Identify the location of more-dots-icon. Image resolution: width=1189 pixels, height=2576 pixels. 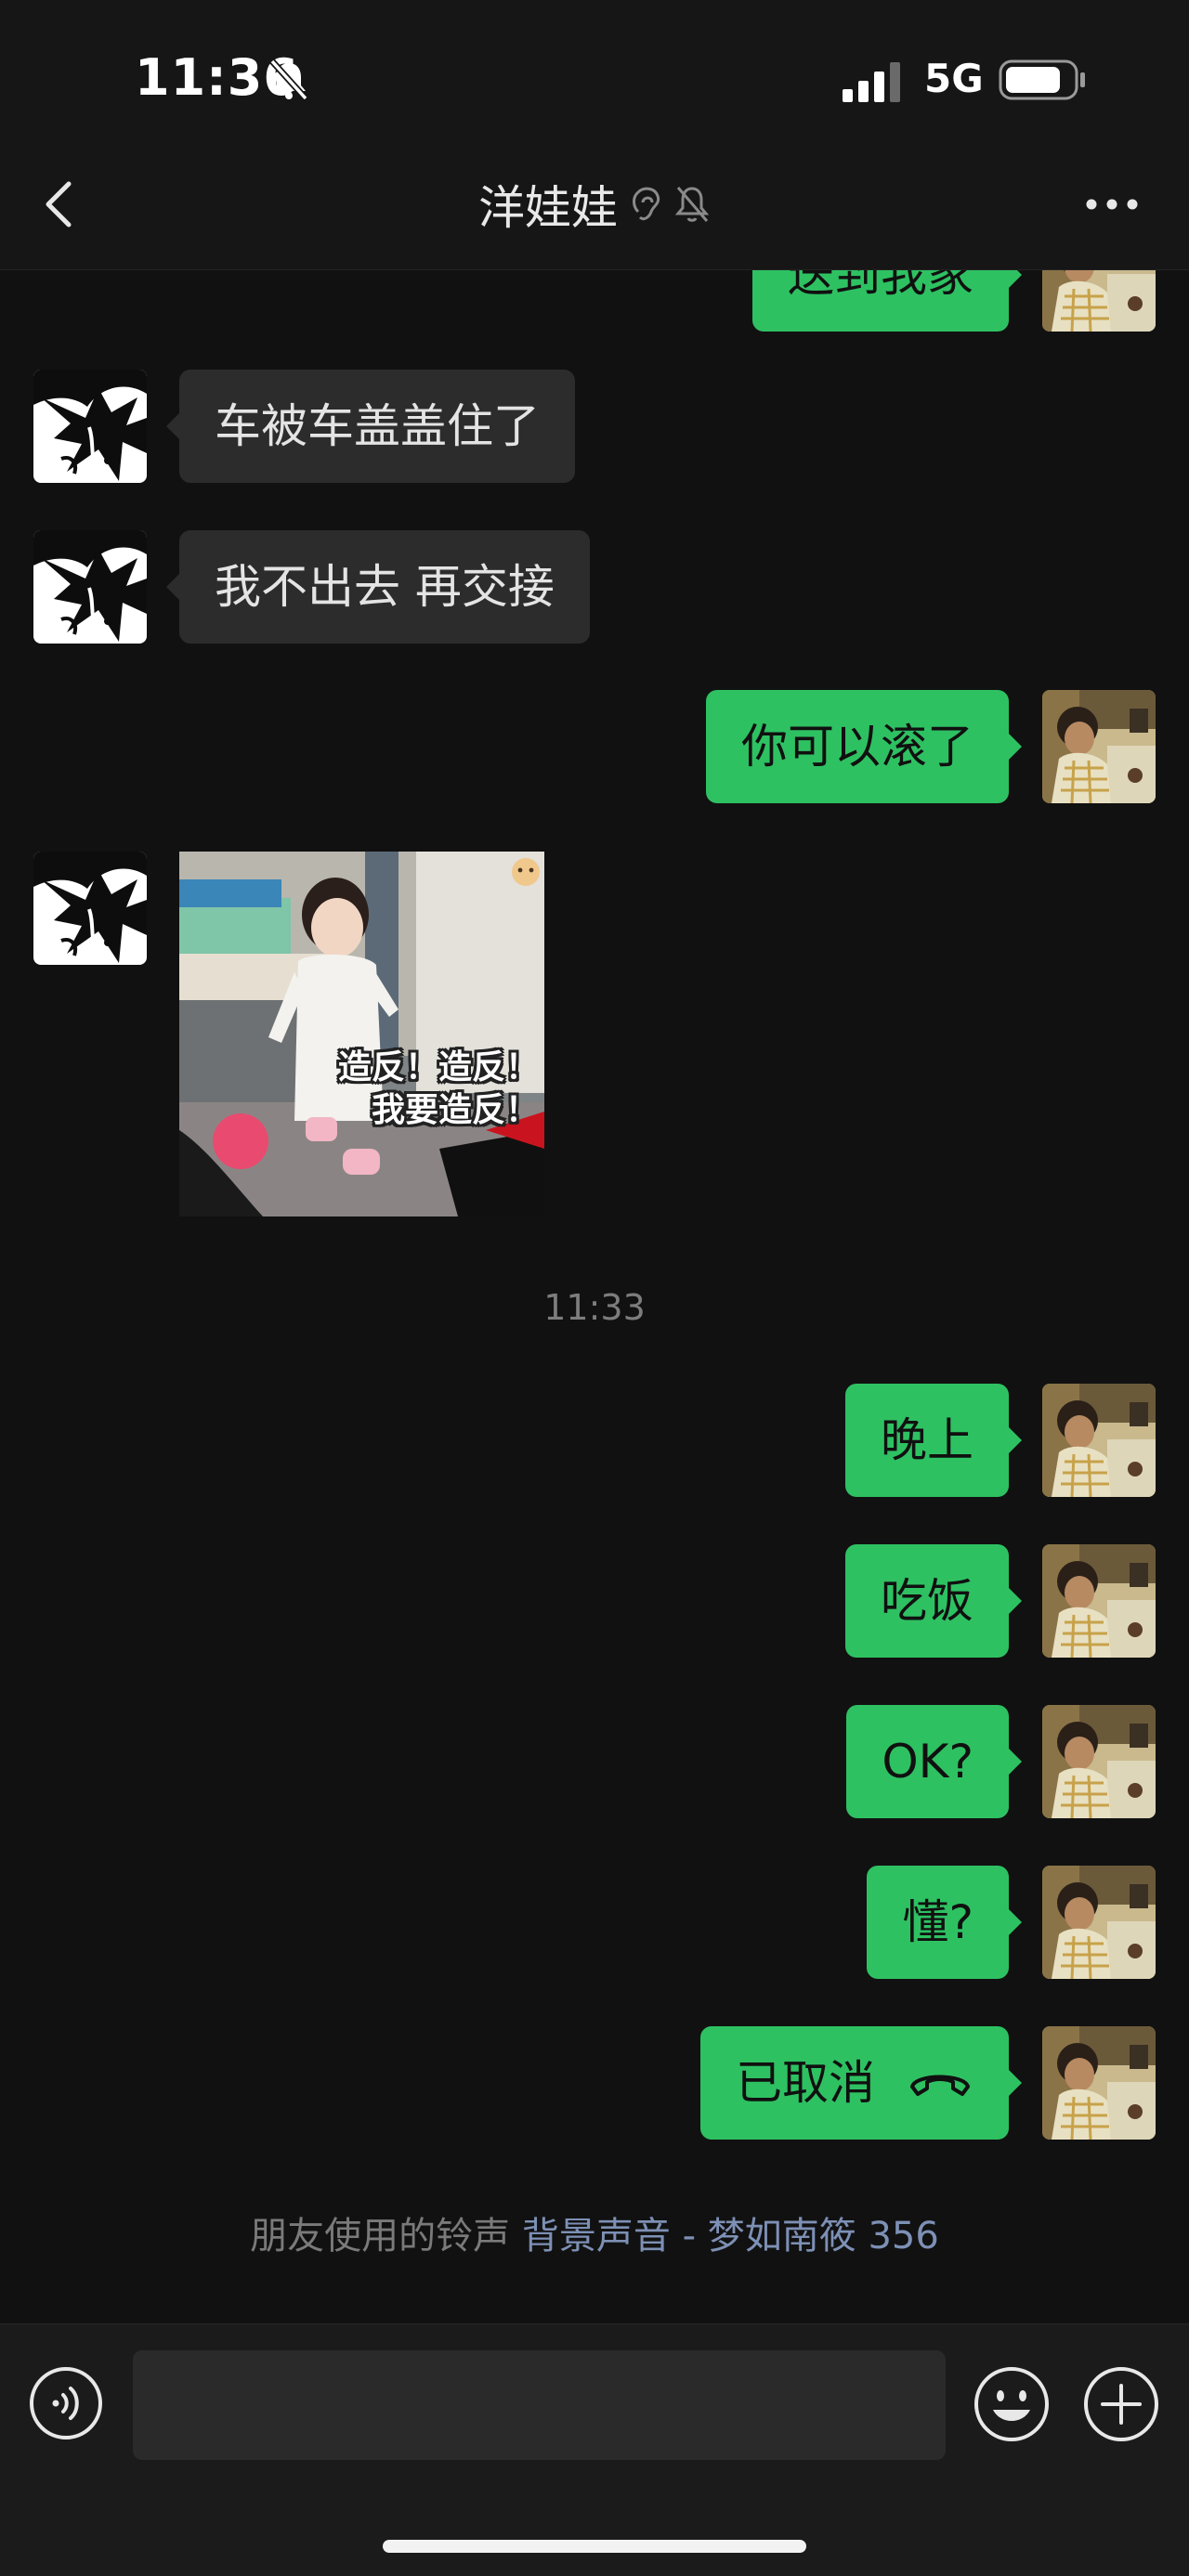
(1113, 204).